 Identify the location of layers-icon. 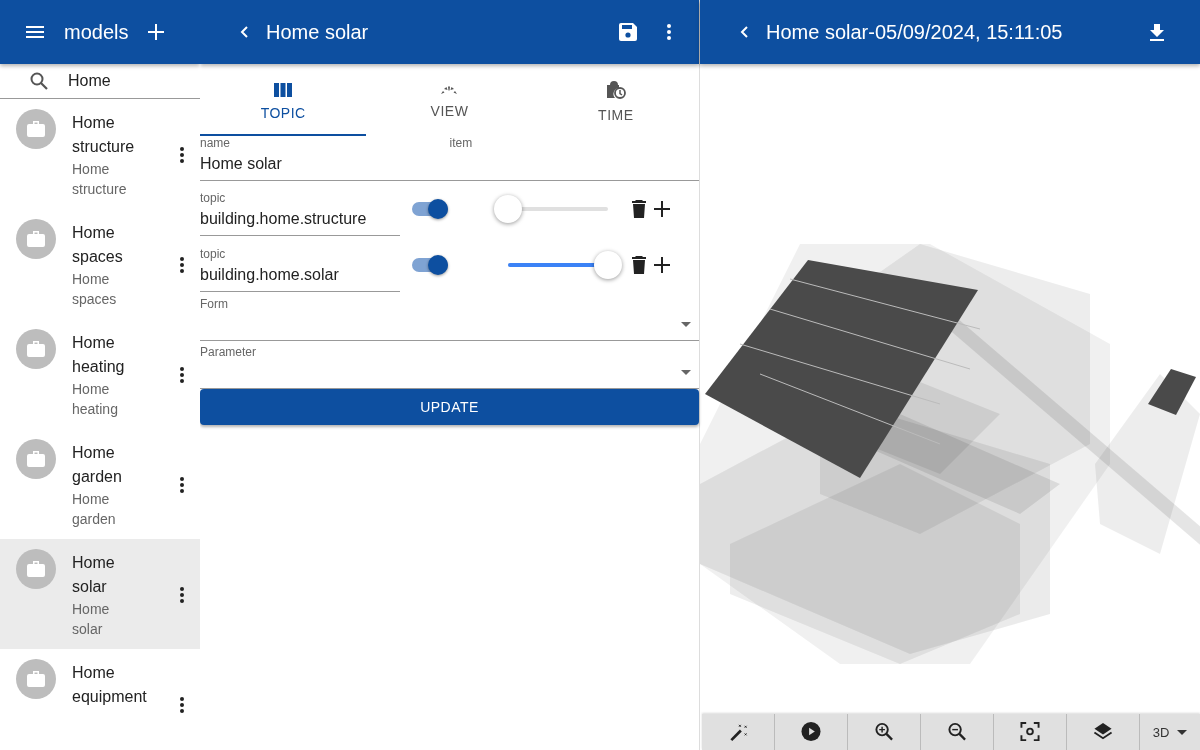
(1103, 732).